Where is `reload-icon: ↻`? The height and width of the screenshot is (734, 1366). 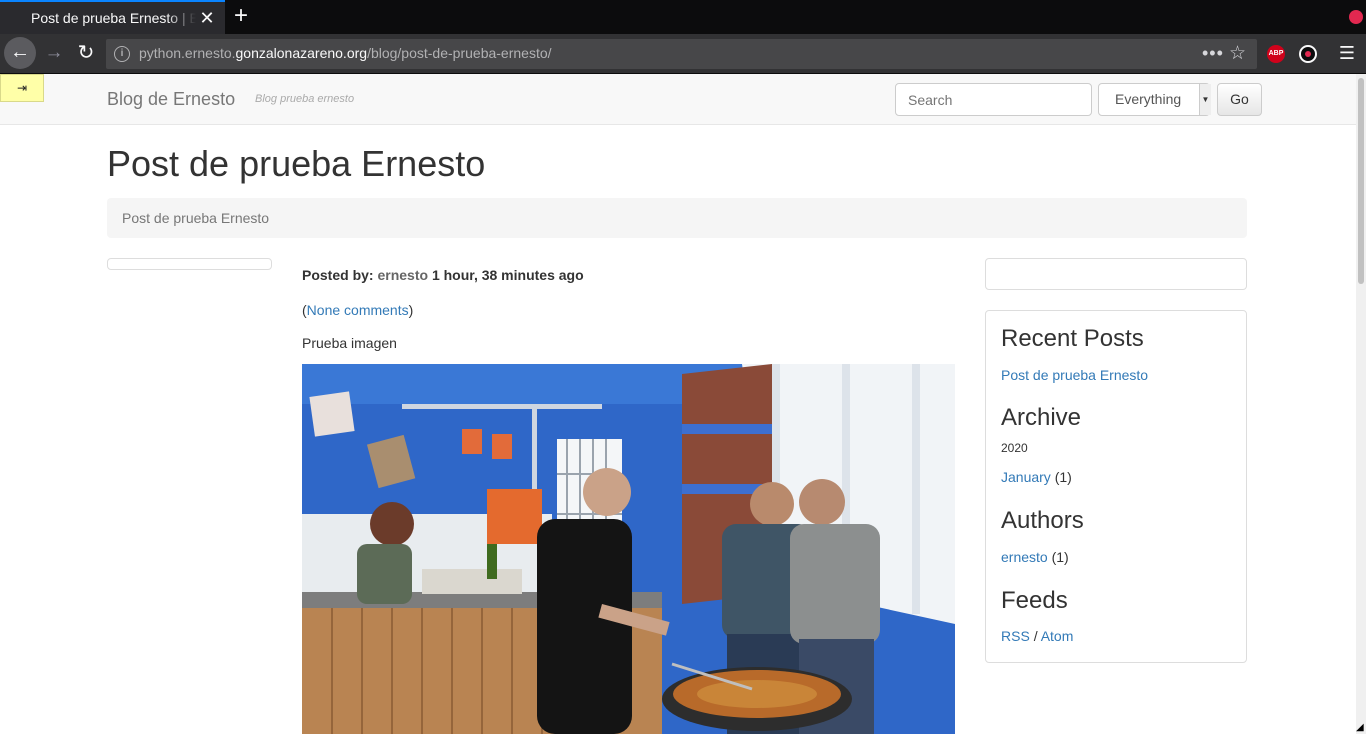
reload-icon: ↻ is located at coordinates (86, 53).